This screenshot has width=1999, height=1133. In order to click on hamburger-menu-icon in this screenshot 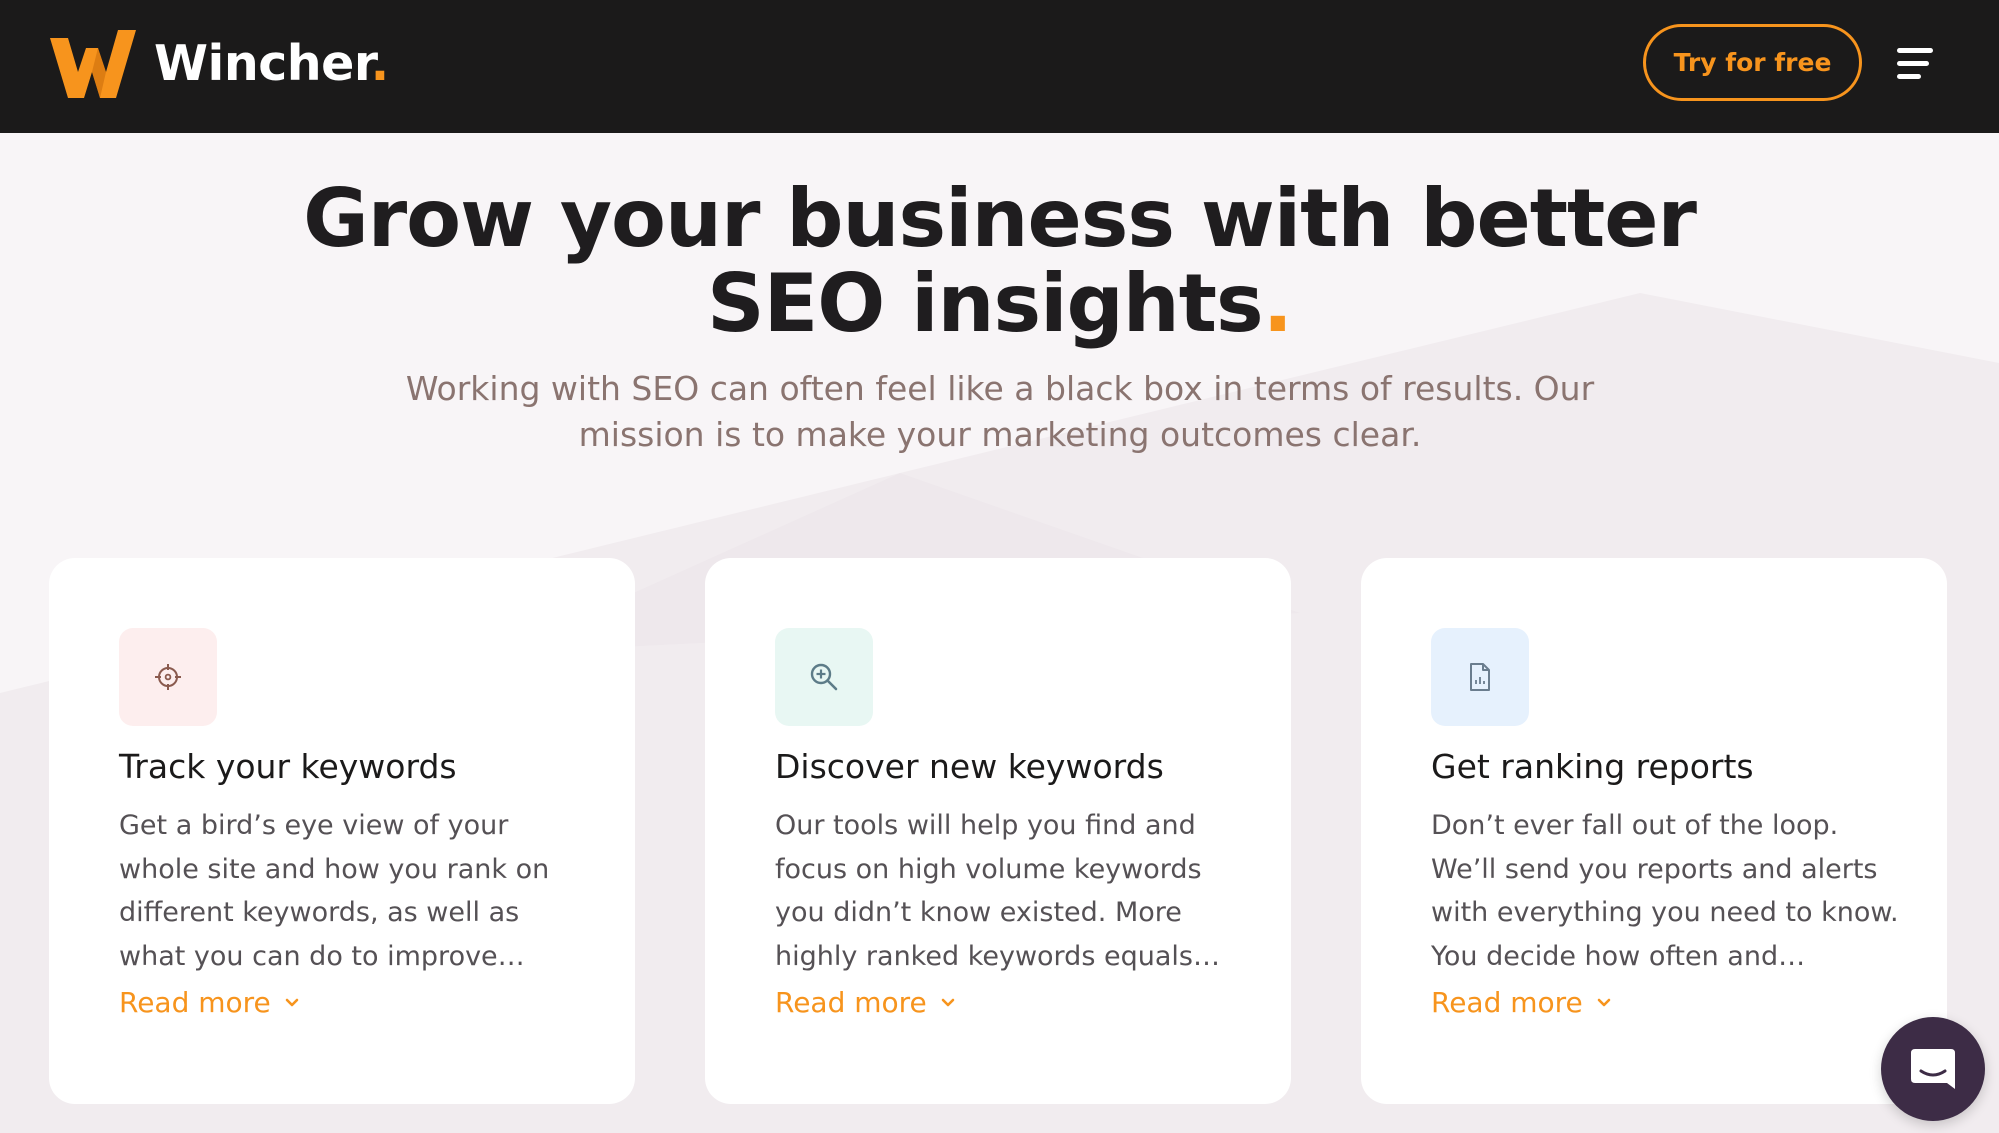, I will do `click(1919, 64)`.